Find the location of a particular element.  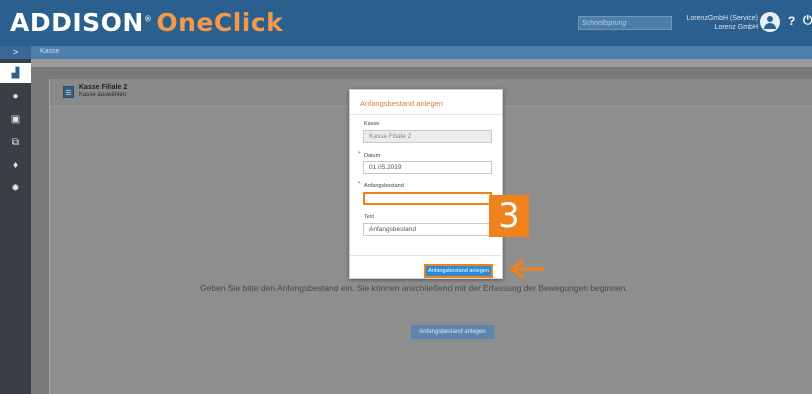

step-number-badge: 3 is located at coordinates (509, 216).